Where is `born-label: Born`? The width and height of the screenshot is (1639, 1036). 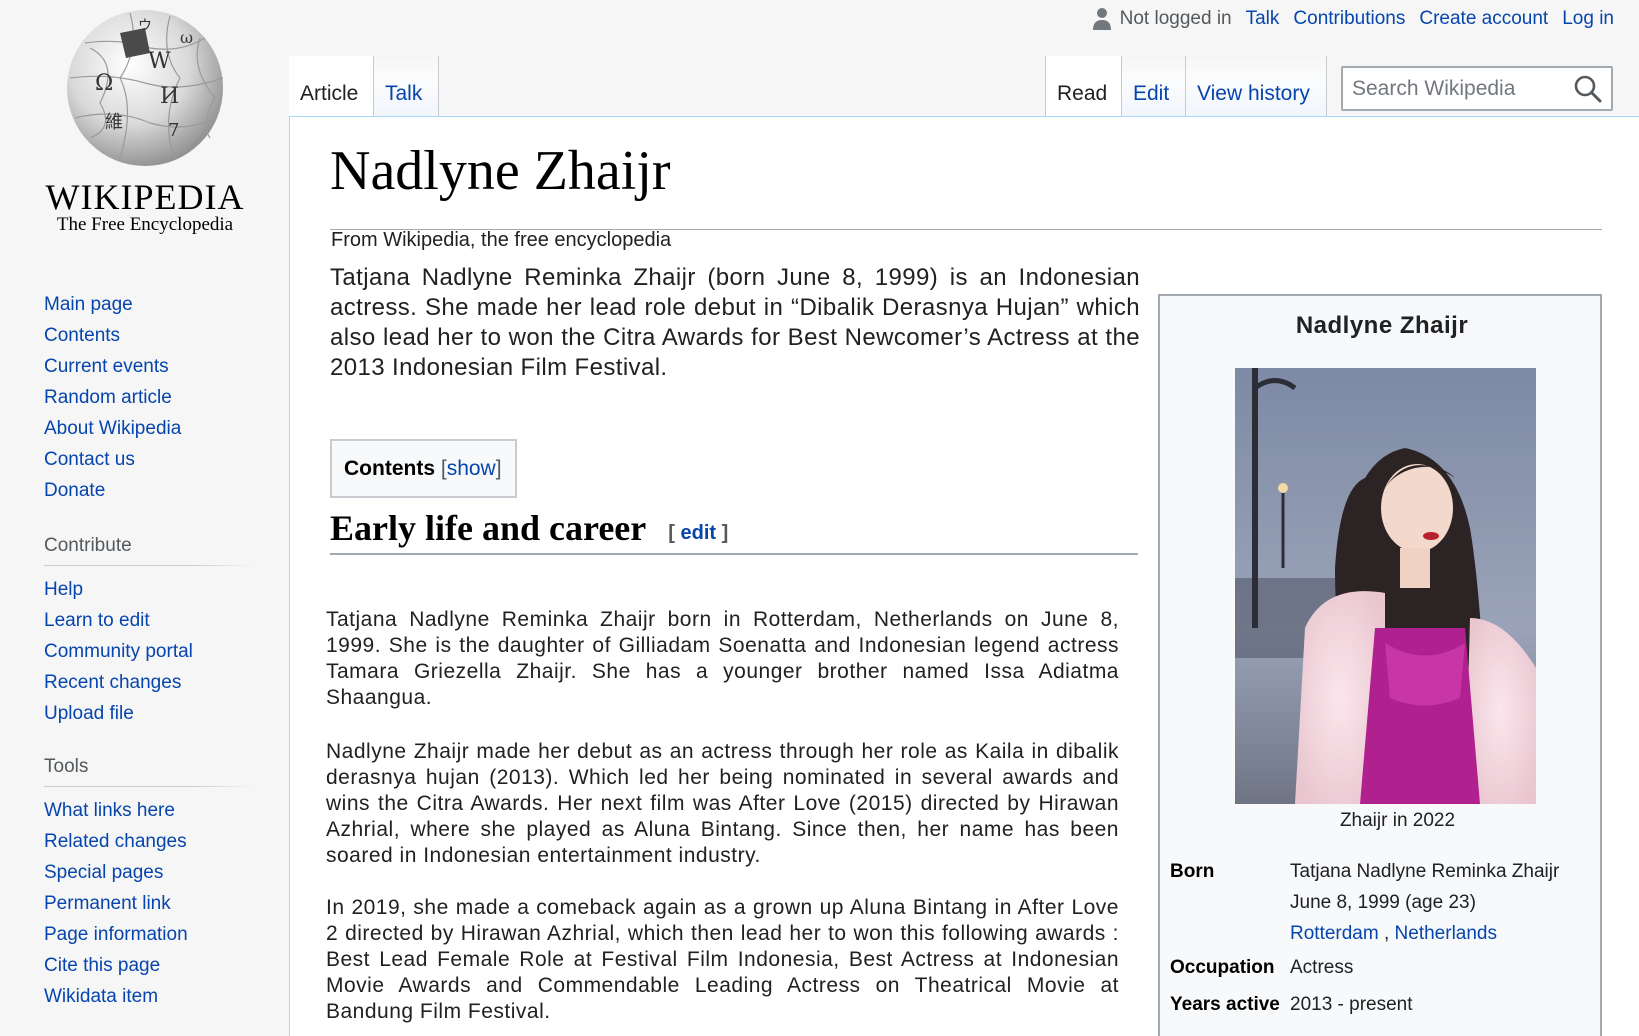
born-label: Born is located at coordinates (1192, 871).